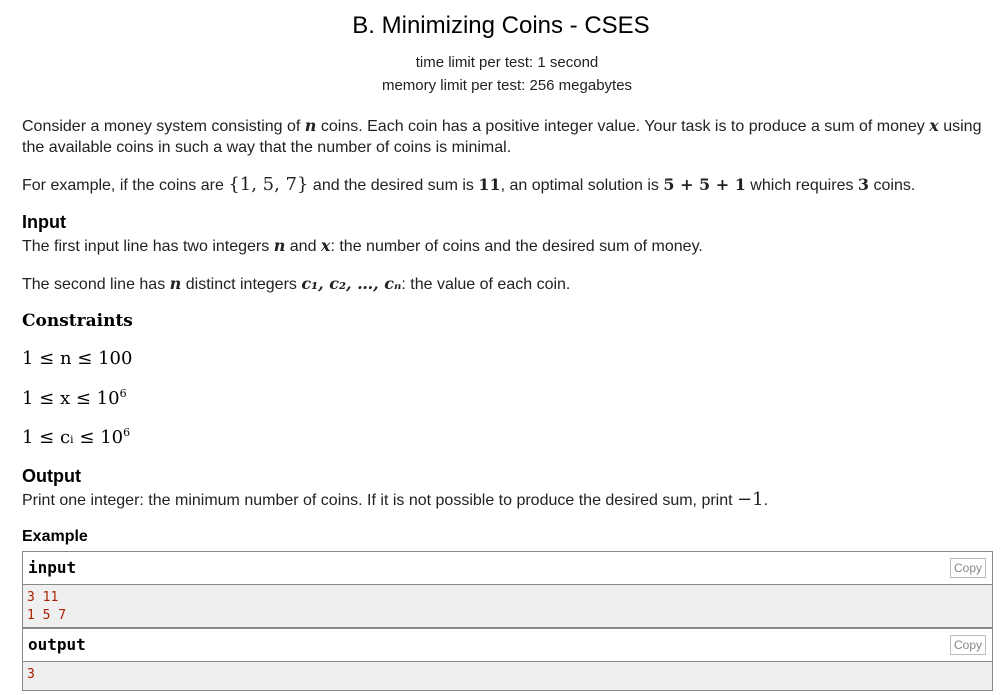 This screenshot has width=1002, height=695. What do you see at coordinates (74, 398) in the screenshot?
I see `constraint-x: 1 ≤ x ≤ 106` at bounding box center [74, 398].